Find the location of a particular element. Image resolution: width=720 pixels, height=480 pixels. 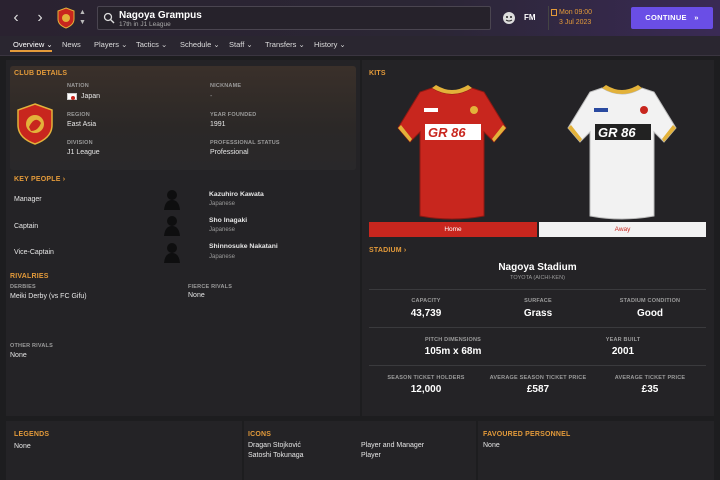

club-details-title: CLUB DETAILS is located at coordinates (41, 73).